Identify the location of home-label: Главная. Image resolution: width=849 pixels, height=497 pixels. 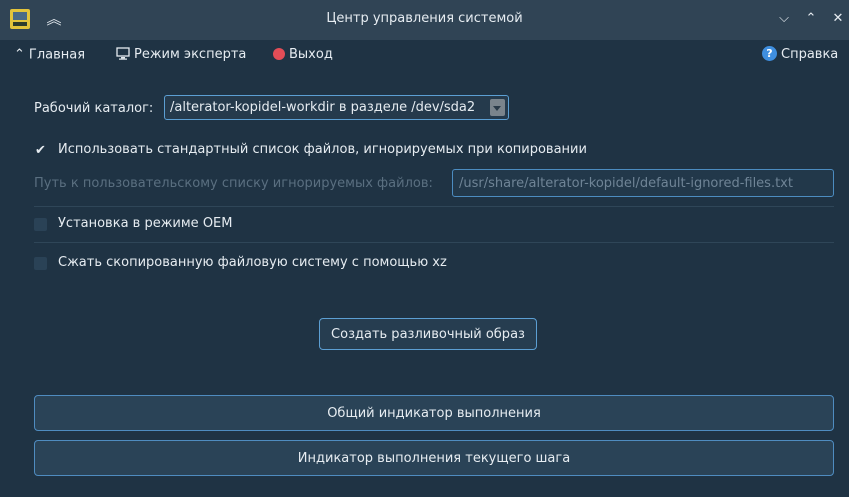
(57, 55).